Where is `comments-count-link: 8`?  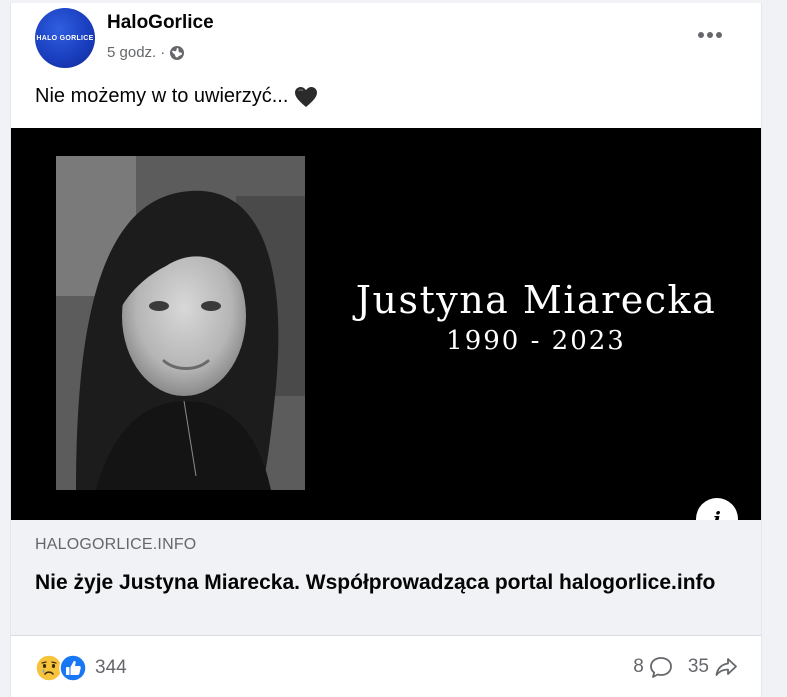
comments-count-link: 8 is located at coordinates (653, 667).